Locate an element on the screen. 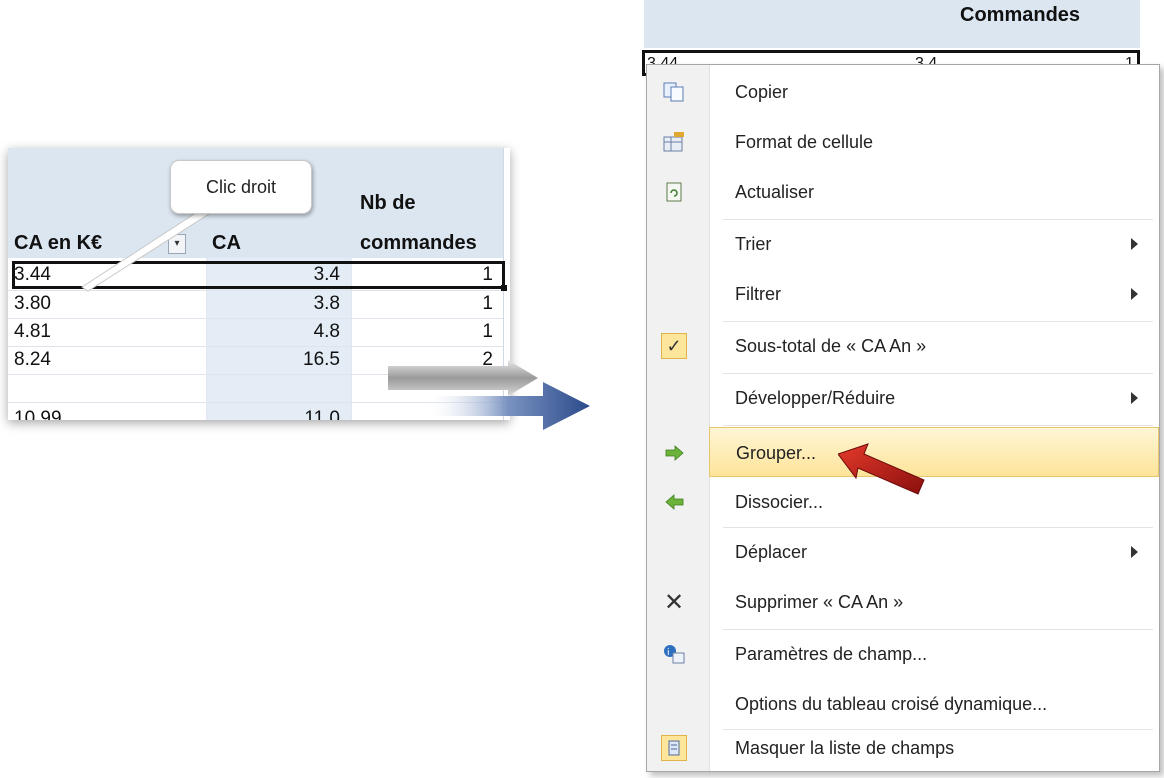 This screenshot has width=1164, height=778. menu-label: Filtrer is located at coordinates (758, 294).